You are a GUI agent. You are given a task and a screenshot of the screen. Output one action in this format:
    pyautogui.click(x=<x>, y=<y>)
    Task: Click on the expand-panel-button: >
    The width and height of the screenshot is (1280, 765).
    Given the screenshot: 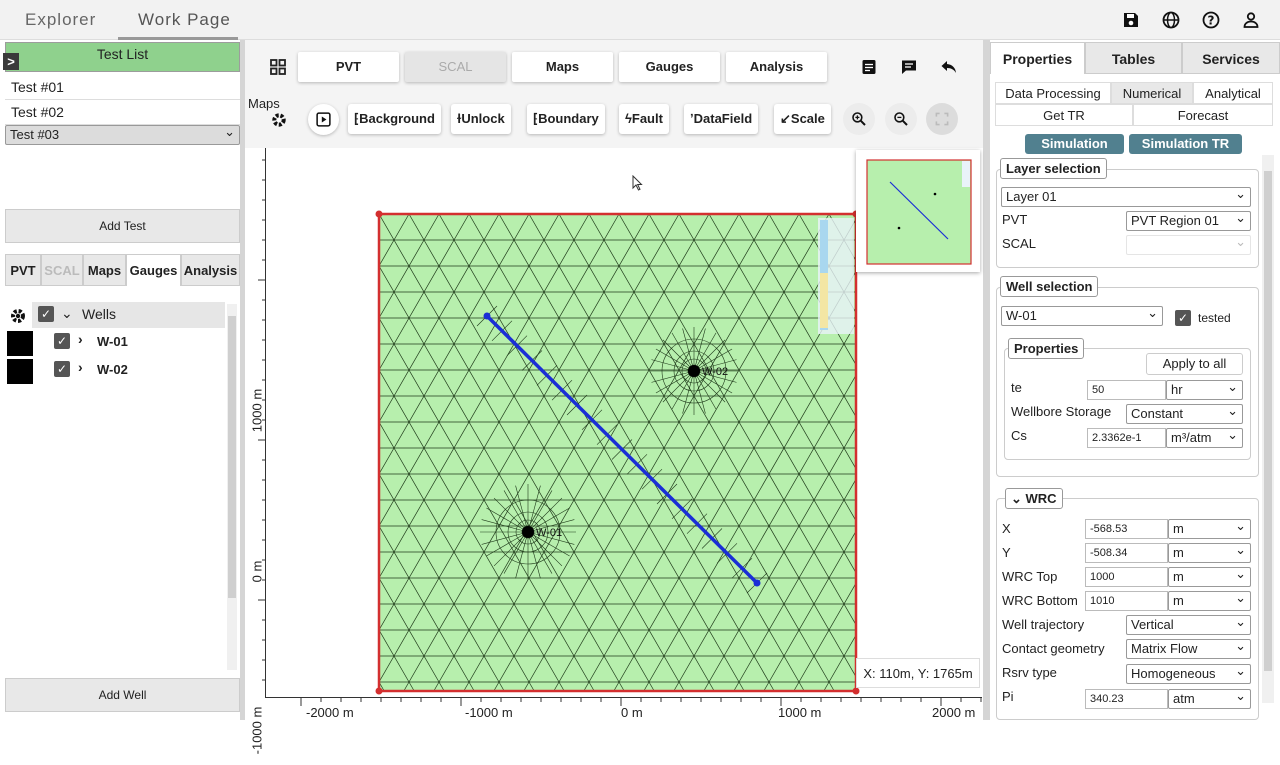 What is the action you would take?
    pyautogui.click(x=11, y=61)
    